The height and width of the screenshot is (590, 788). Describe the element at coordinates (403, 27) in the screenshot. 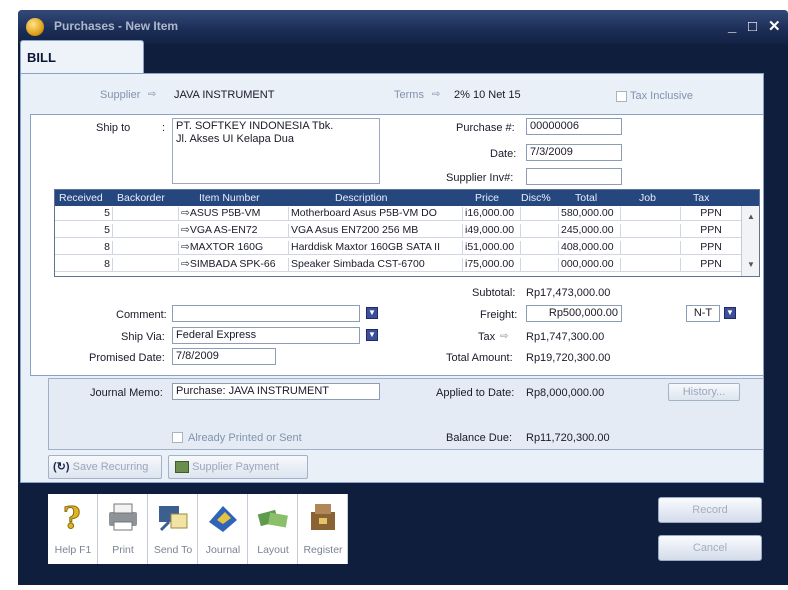

I see `title-bar: Purchases - New Item _ □ ✕` at that location.